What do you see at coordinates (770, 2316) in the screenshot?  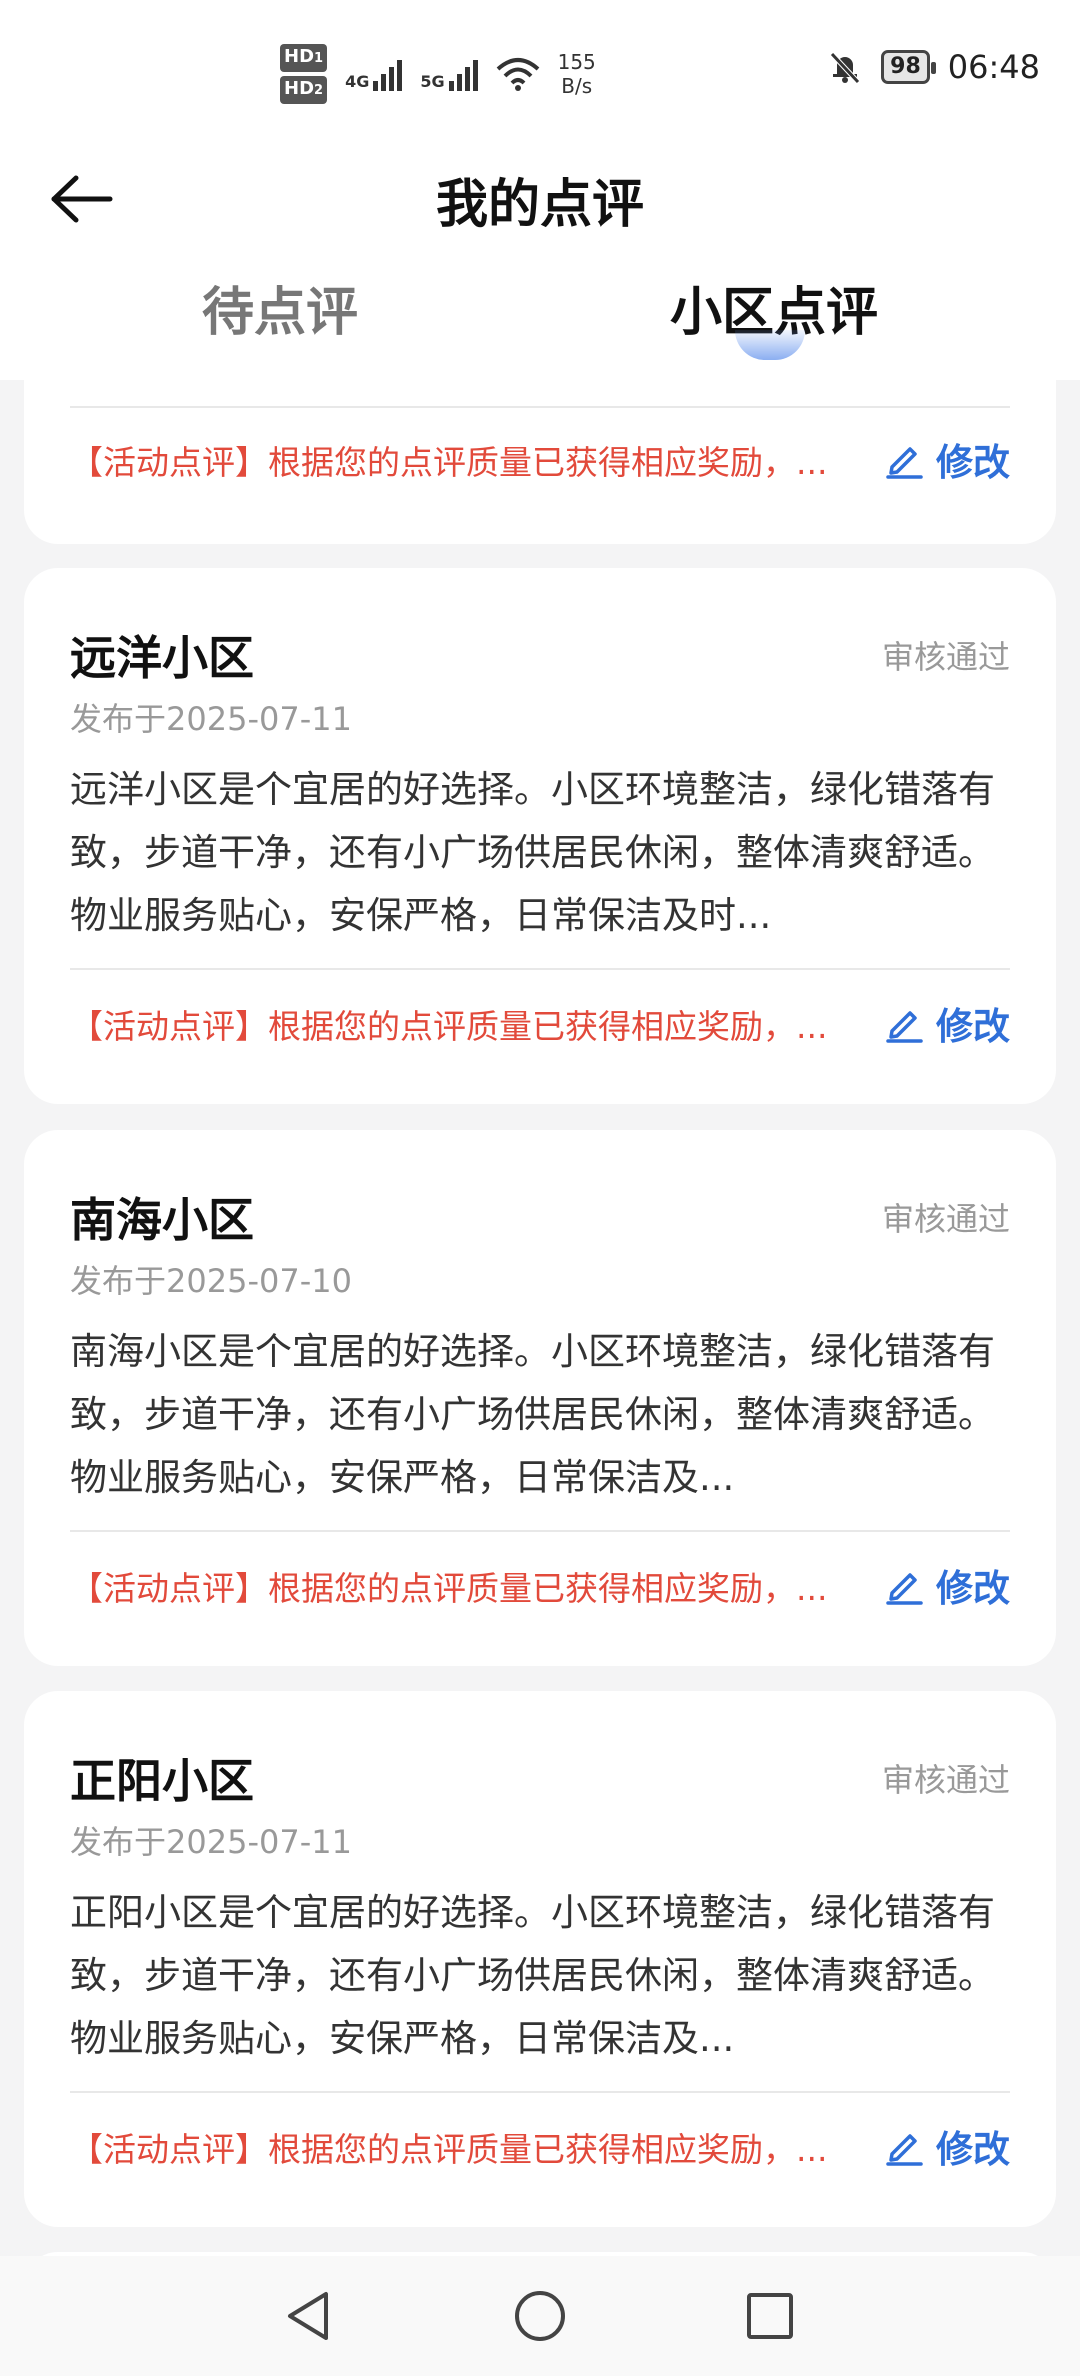 I see `recents-square-icon` at bounding box center [770, 2316].